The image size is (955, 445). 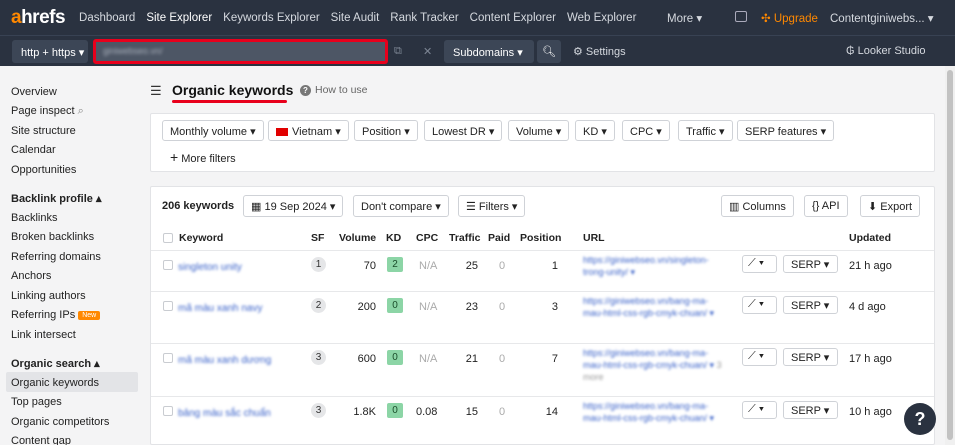 What do you see at coordinates (31, 276) in the screenshot?
I see `sidebar-item-anchors: Anchors` at bounding box center [31, 276].